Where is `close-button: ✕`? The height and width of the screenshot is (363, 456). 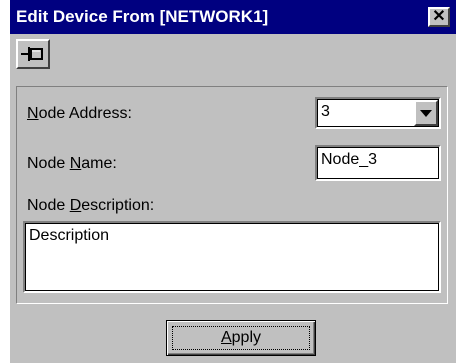 close-button: ✕ is located at coordinates (439, 17).